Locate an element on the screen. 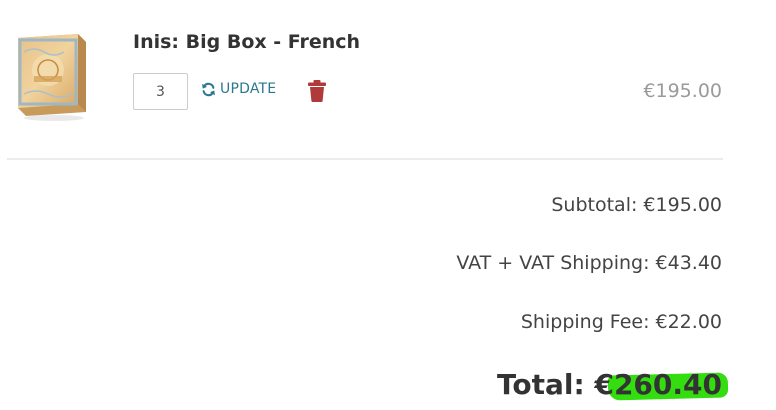  order-total: Total: €260.40 is located at coordinates (613, 384).